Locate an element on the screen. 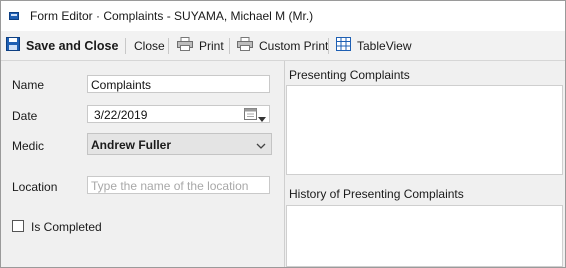  custom-print-button: Custom Print is located at coordinates (282, 45).